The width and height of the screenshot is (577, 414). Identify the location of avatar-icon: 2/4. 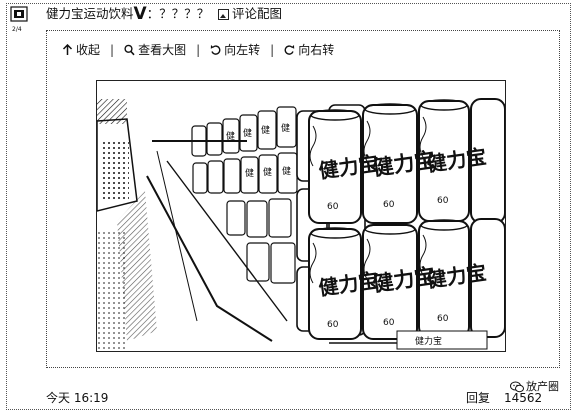
(20, 20).